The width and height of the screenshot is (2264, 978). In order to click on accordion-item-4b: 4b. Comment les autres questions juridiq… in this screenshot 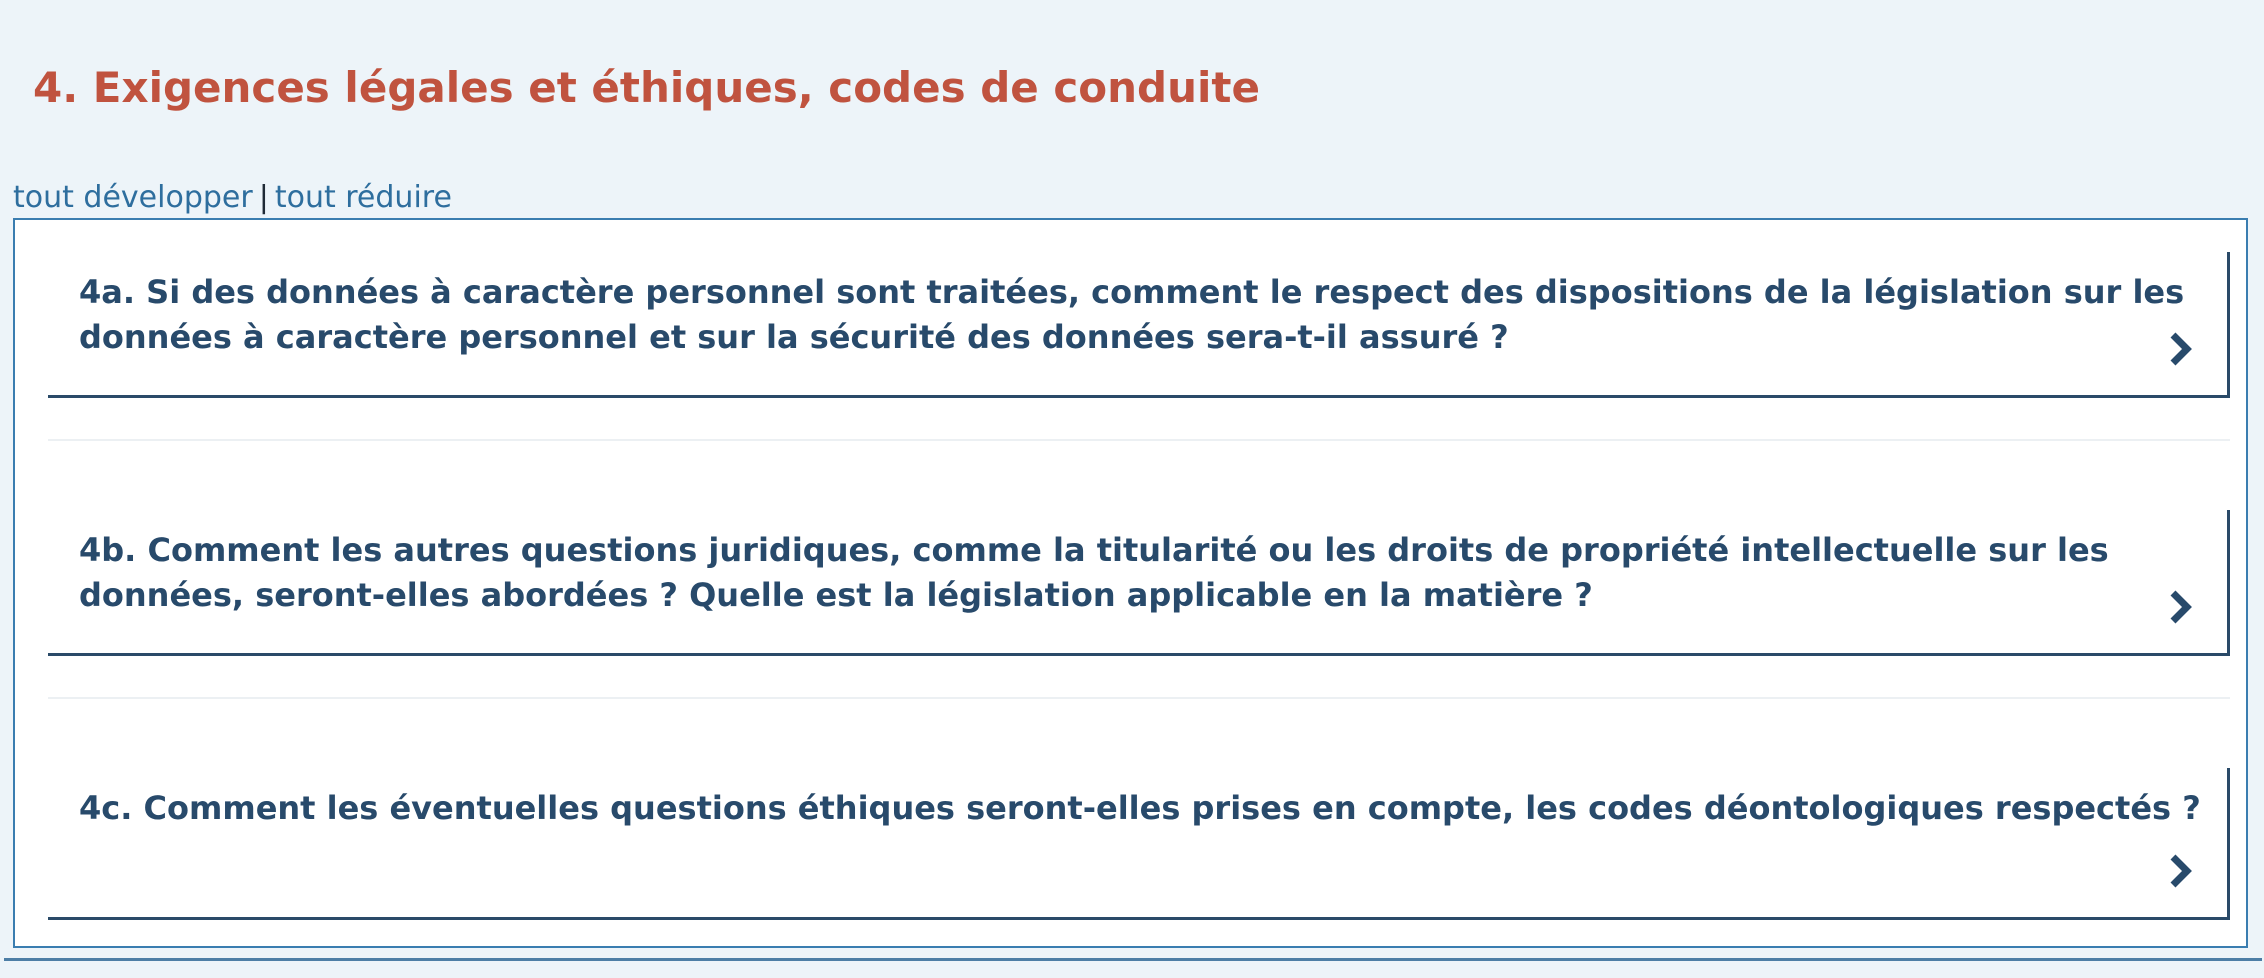, I will do `click(1139, 583)`.